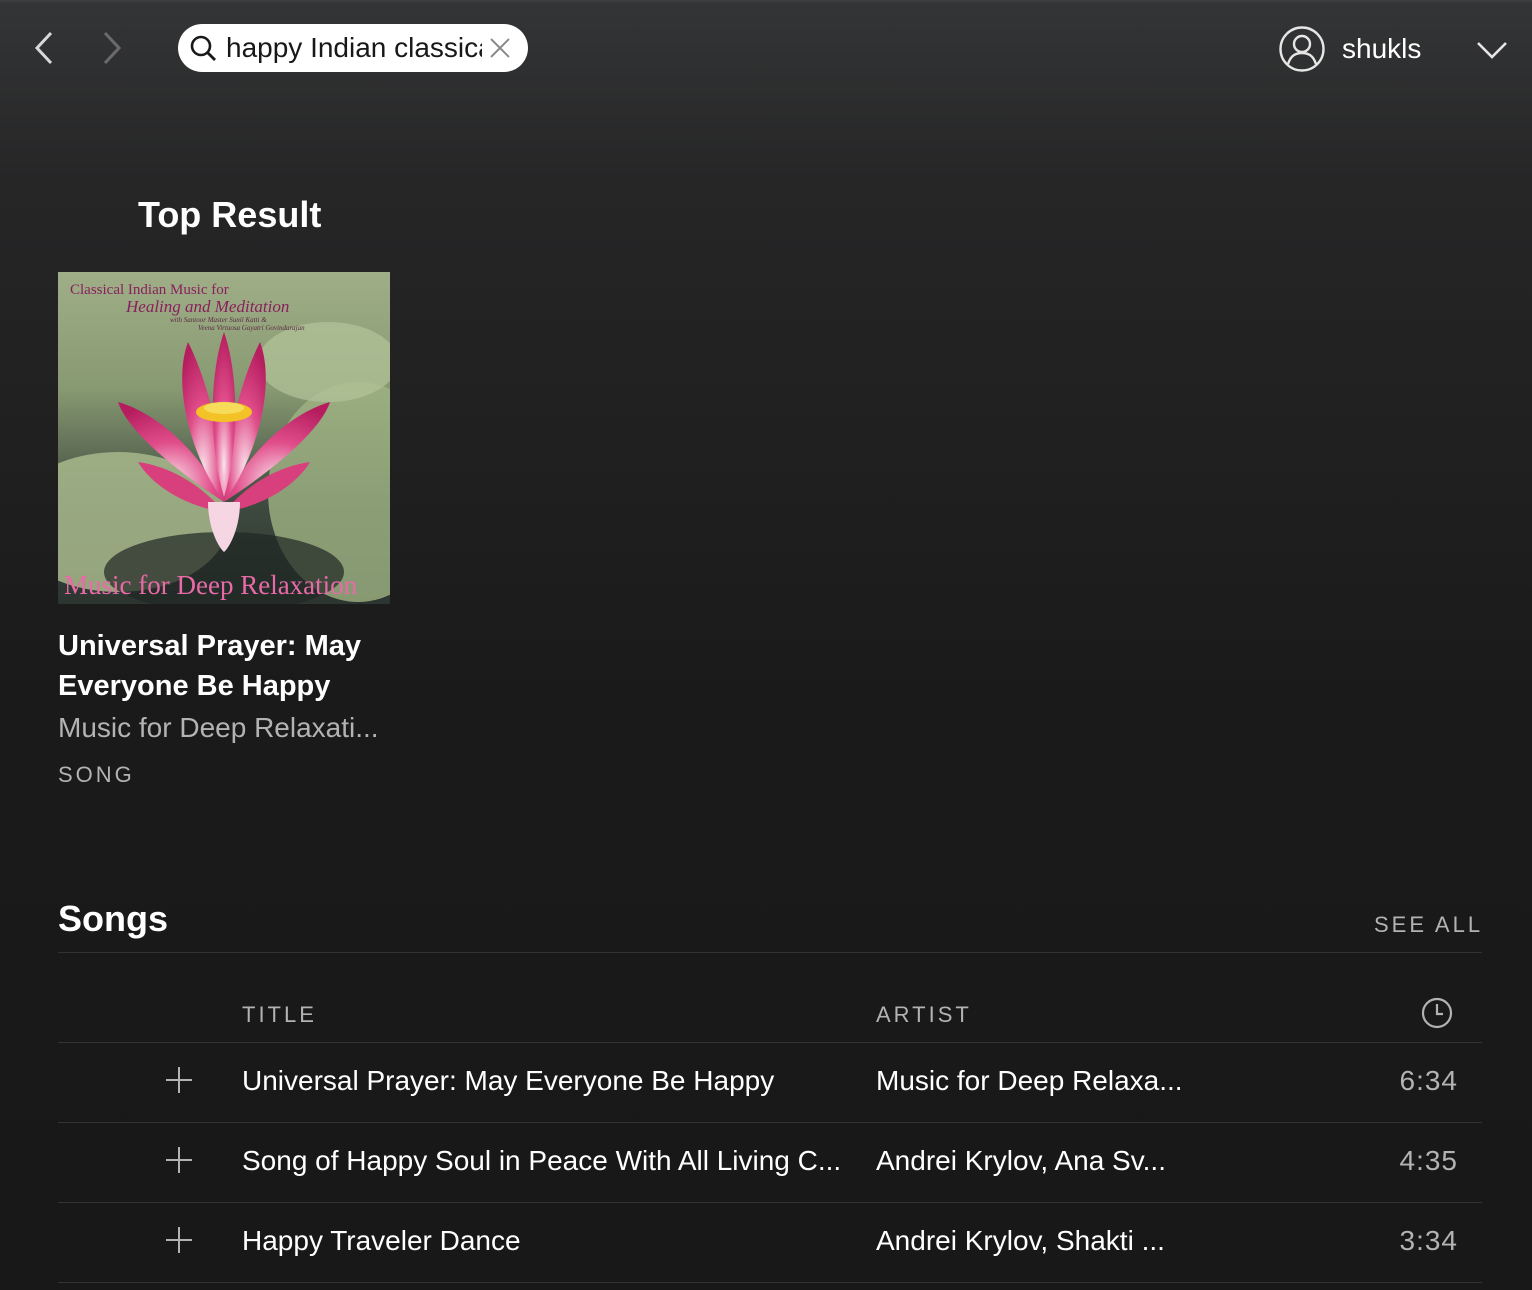 This screenshot has height=1290, width=1532. I want to click on songs-divider, so click(770, 952).